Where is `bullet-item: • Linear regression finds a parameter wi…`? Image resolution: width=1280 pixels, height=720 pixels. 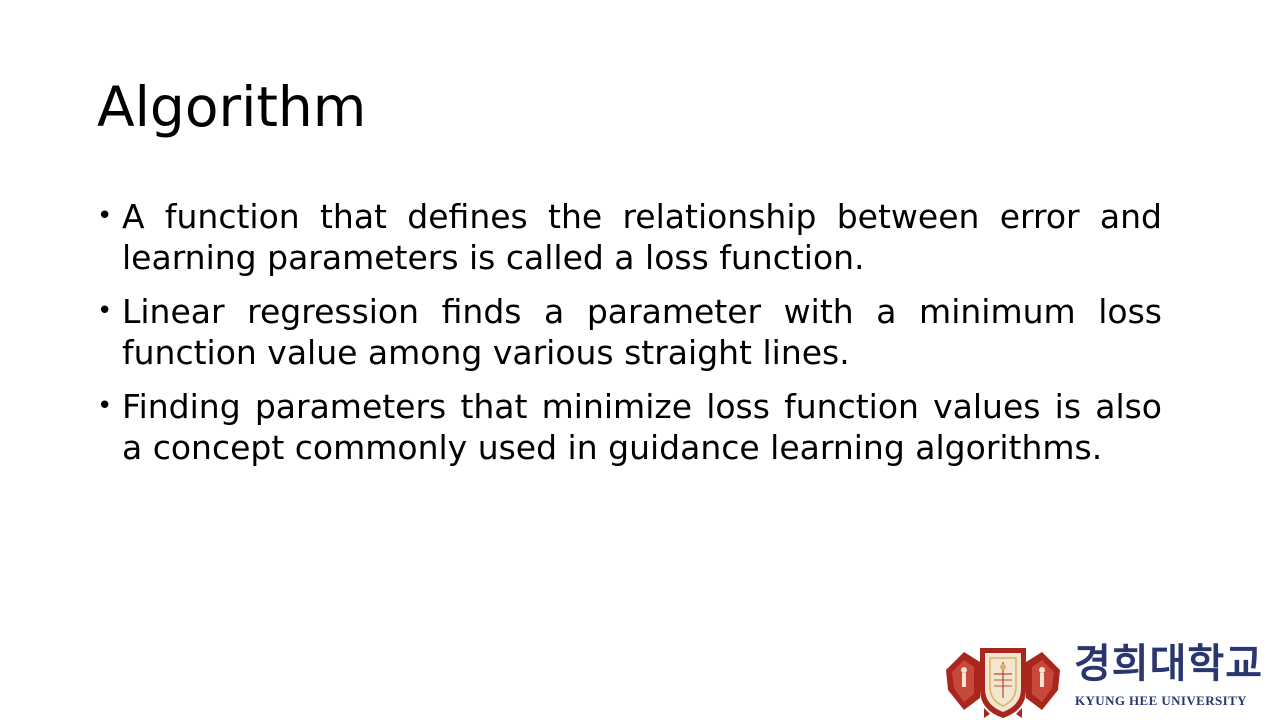
bullet-item: • Linear regression finds a parameter wi… is located at coordinates (629, 332).